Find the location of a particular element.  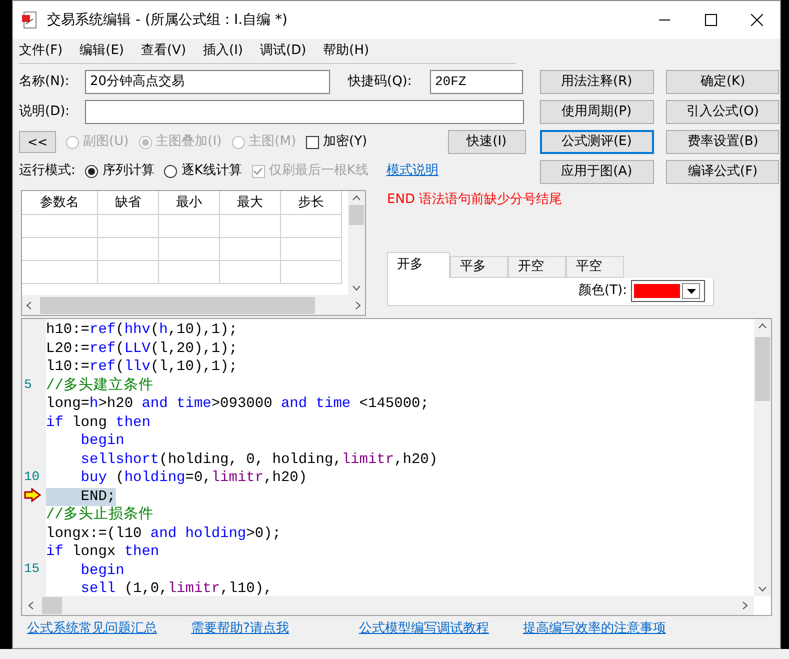

shortcut-input: 20FZ is located at coordinates (476, 82).